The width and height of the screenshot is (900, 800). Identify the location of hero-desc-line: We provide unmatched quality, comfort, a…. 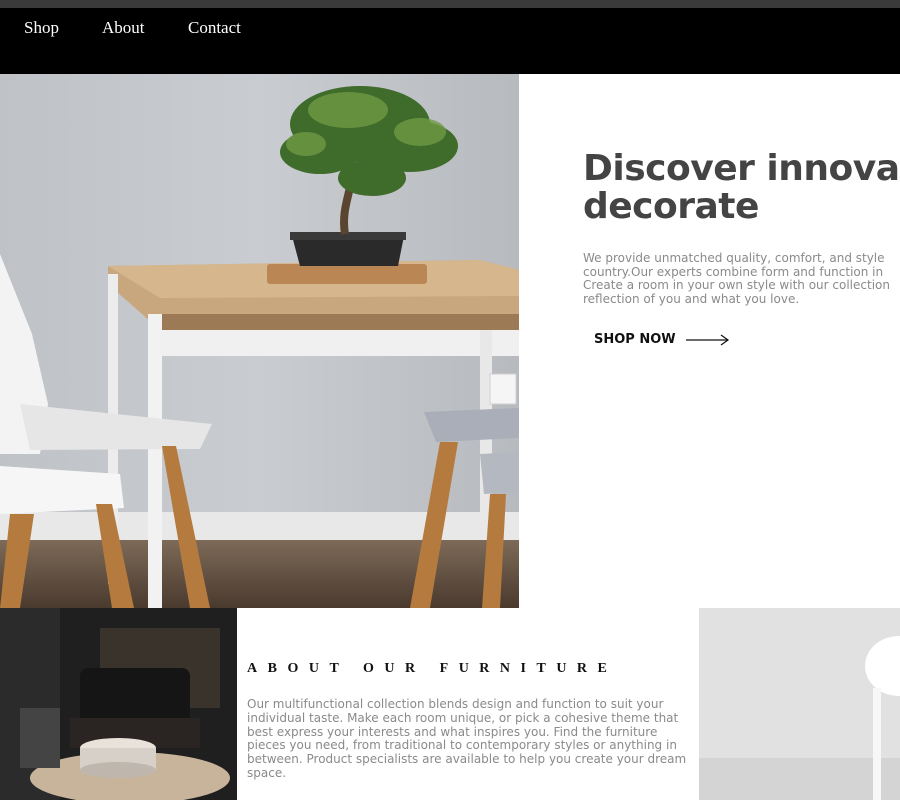
(734, 258).